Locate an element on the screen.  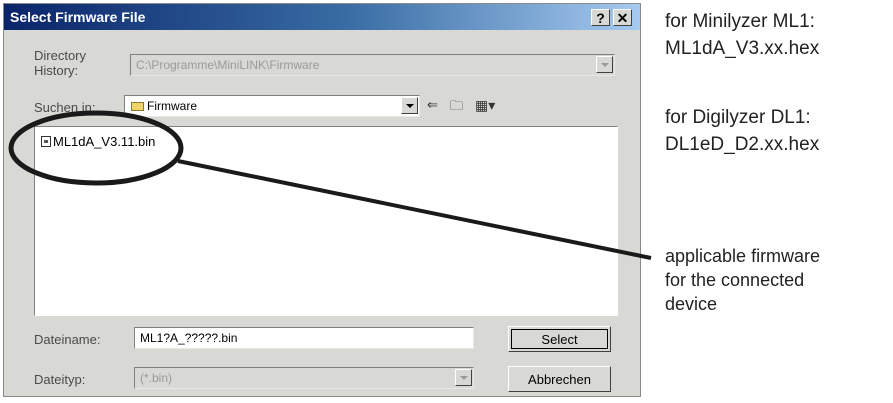
search-in-field: Firmware is located at coordinates (272, 106).